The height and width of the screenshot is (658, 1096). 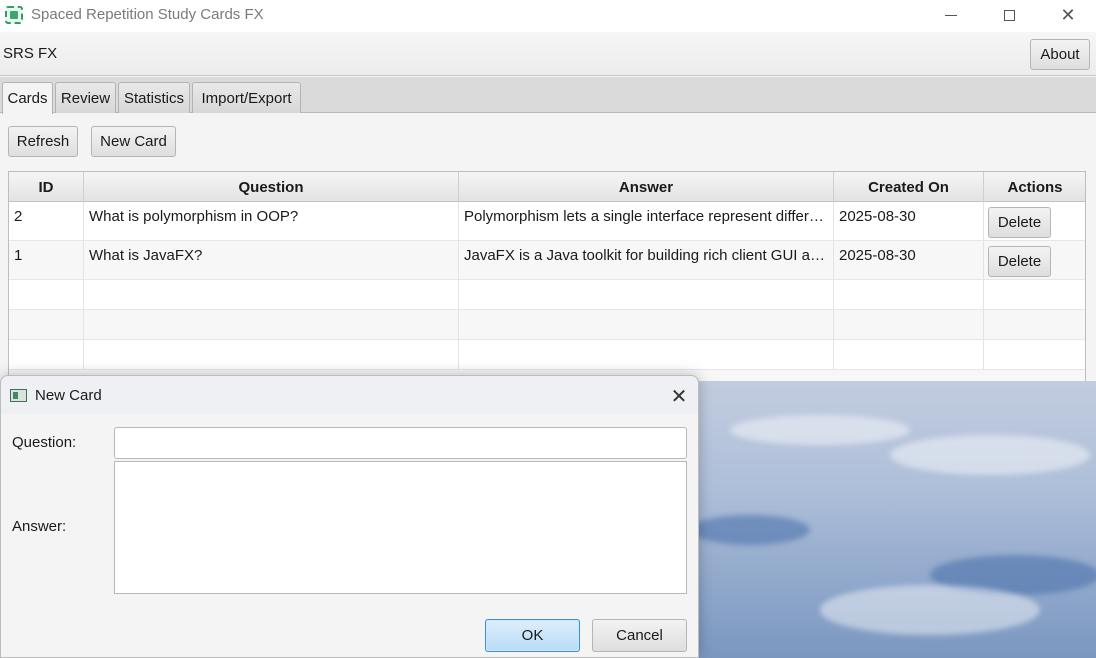 I want to click on minimize-icon, so click(x=951, y=15).